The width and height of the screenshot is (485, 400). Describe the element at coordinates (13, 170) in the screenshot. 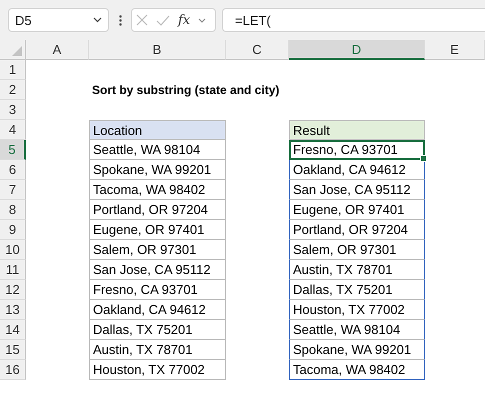

I see `row-header: 6` at that location.